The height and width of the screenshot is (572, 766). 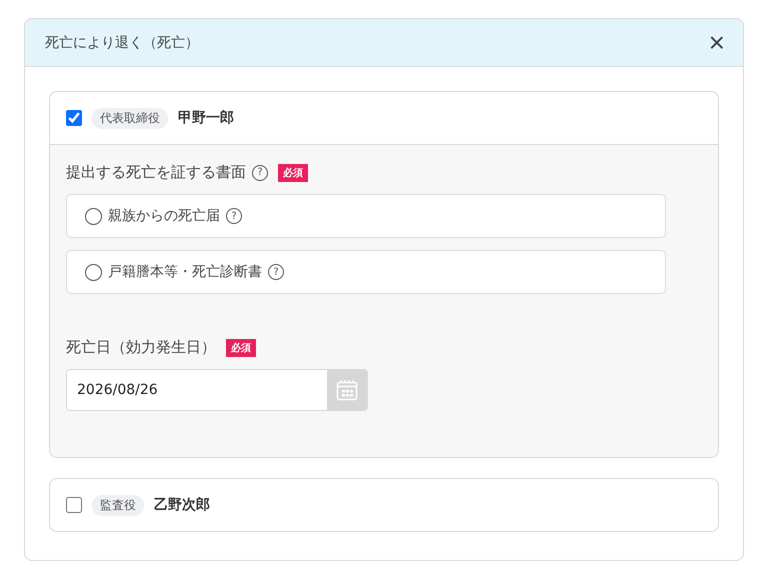 What do you see at coordinates (185, 272) in the screenshot?
I see `option-label: 戸籍謄本等・死亡診断書` at bounding box center [185, 272].